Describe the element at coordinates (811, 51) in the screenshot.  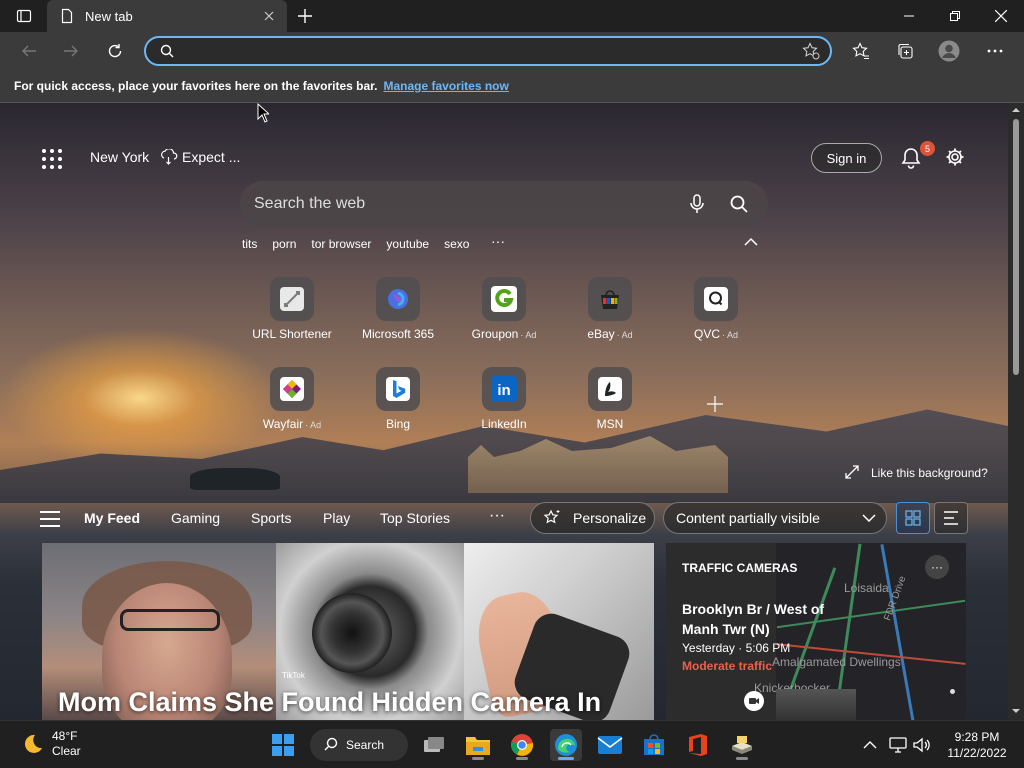
I see `add-favorite-icon` at that location.